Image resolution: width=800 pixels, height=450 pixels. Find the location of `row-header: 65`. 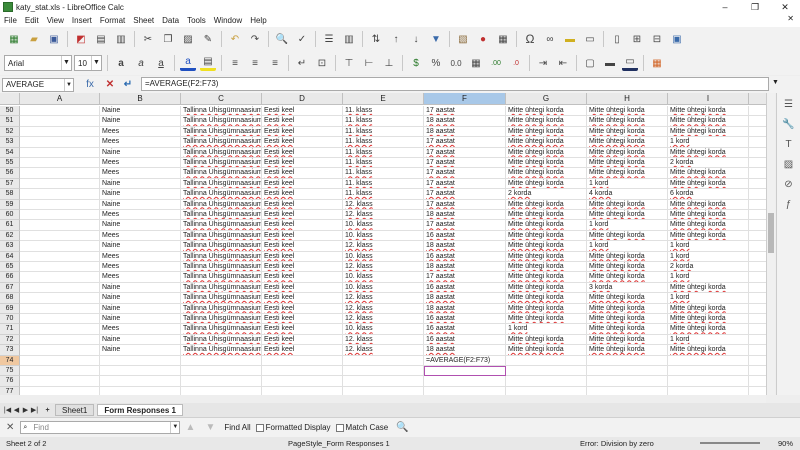

row-header: 65 is located at coordinates (10, 267).